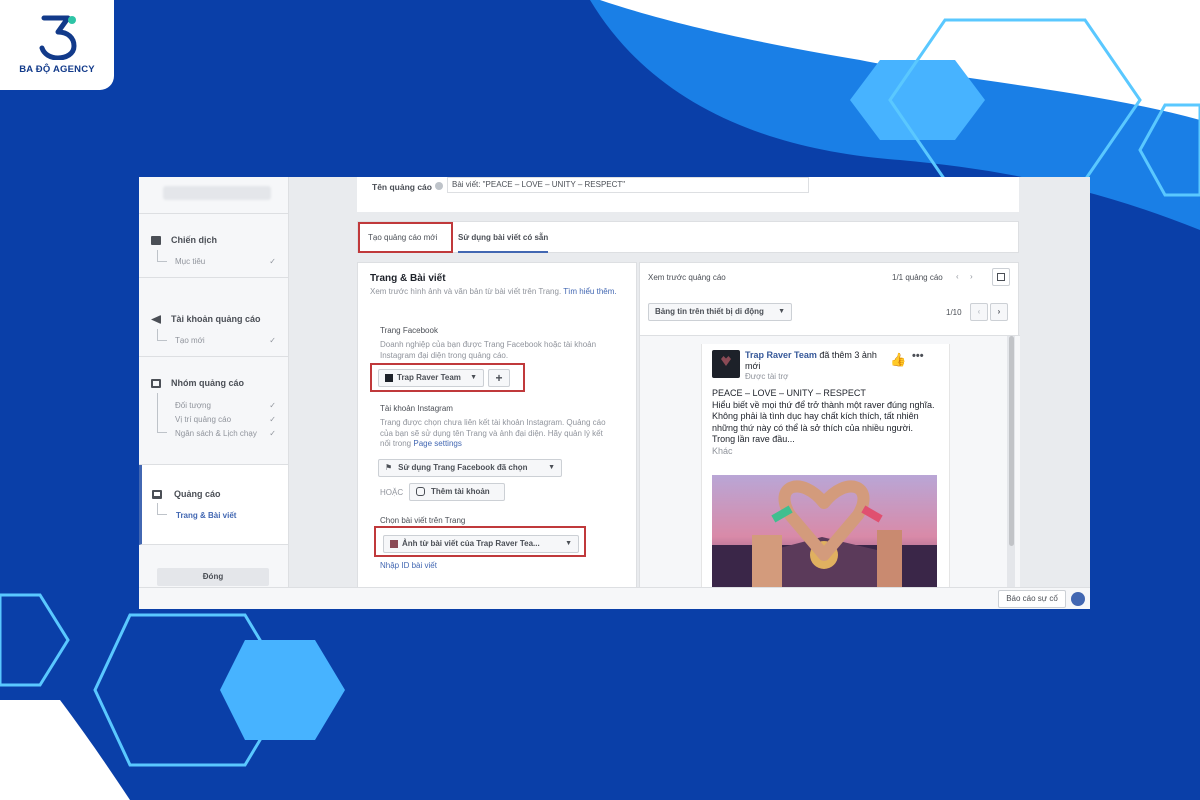  What do you see at coordinates (416, 408) in the screenshot?
I see `ig-label: Tài khoản Instagram` at bounding box center [416, 408].